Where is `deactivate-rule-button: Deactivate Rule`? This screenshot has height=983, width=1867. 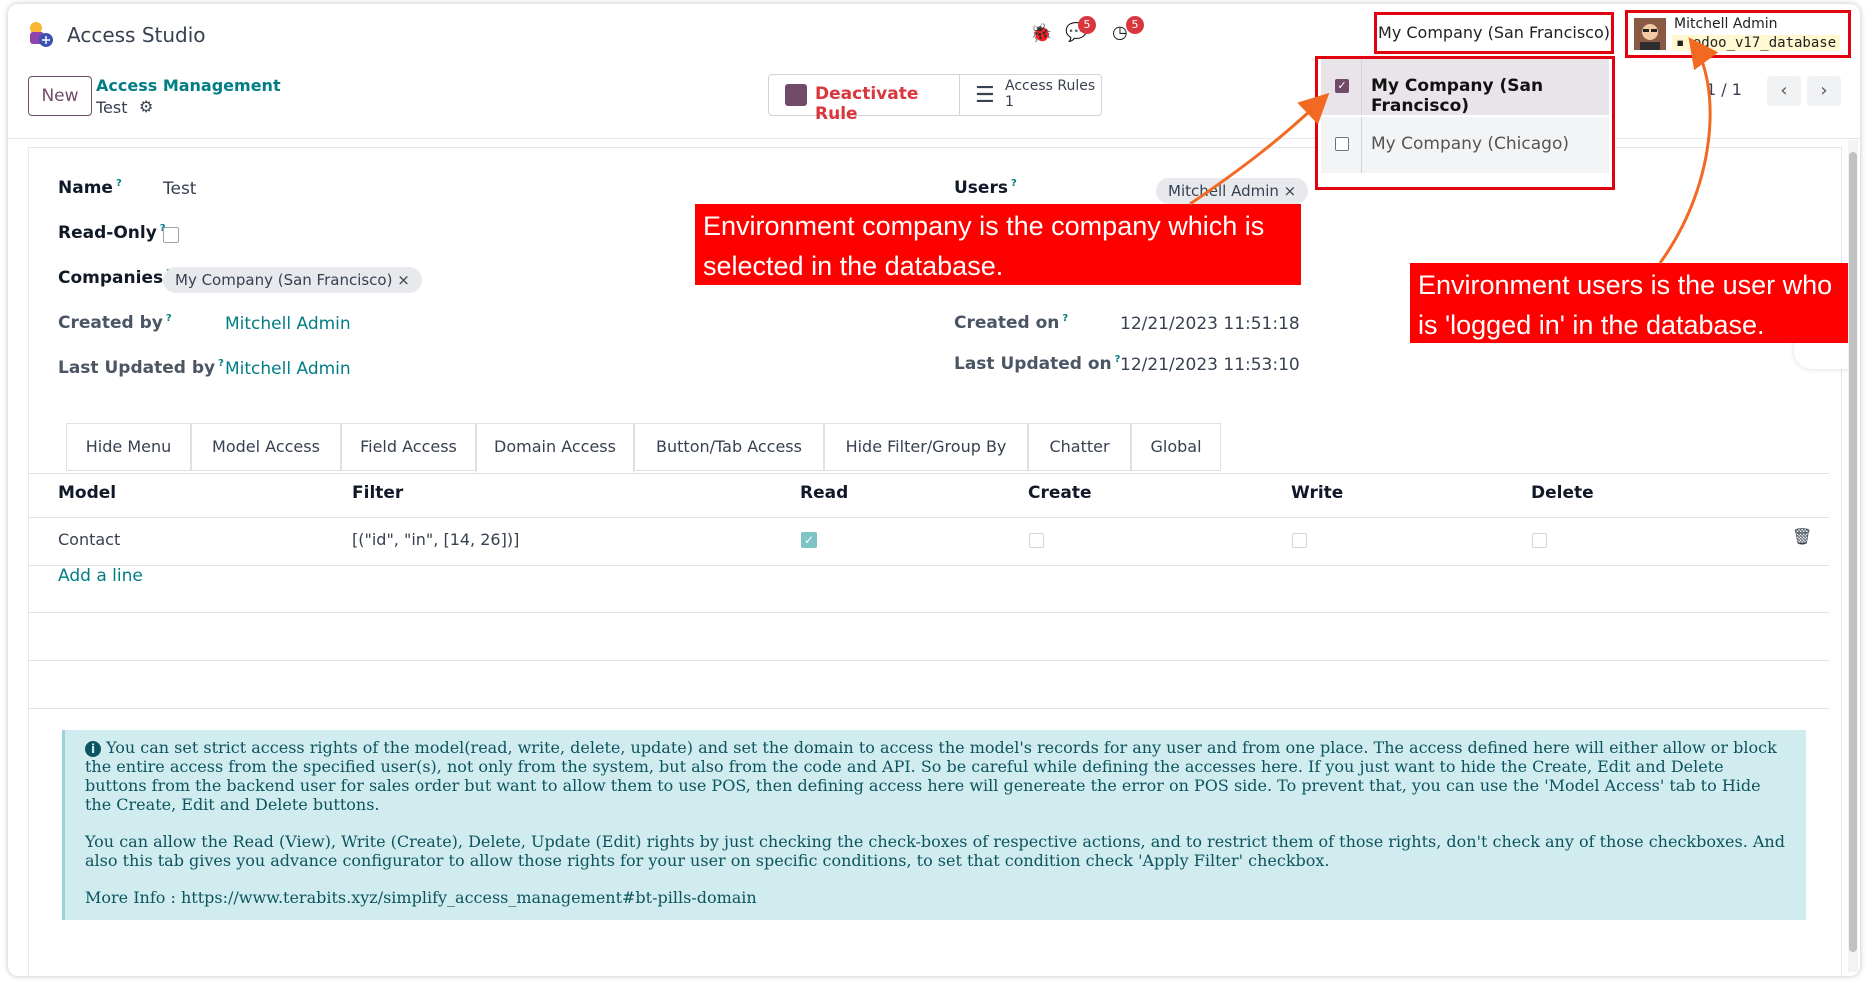 deactivate-rule-button: Deactivate Rule is located at coordinates (864, 99).